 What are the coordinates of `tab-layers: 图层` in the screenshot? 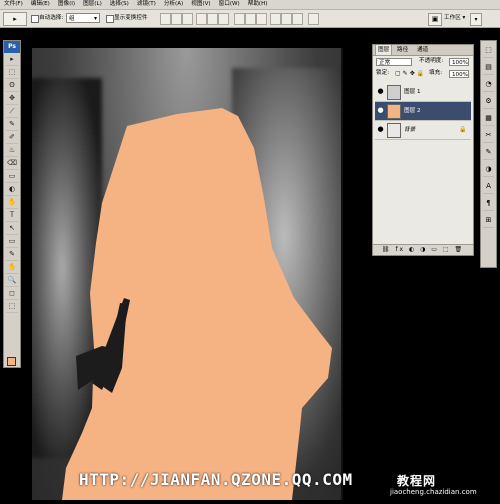 It's located at (384, 50).